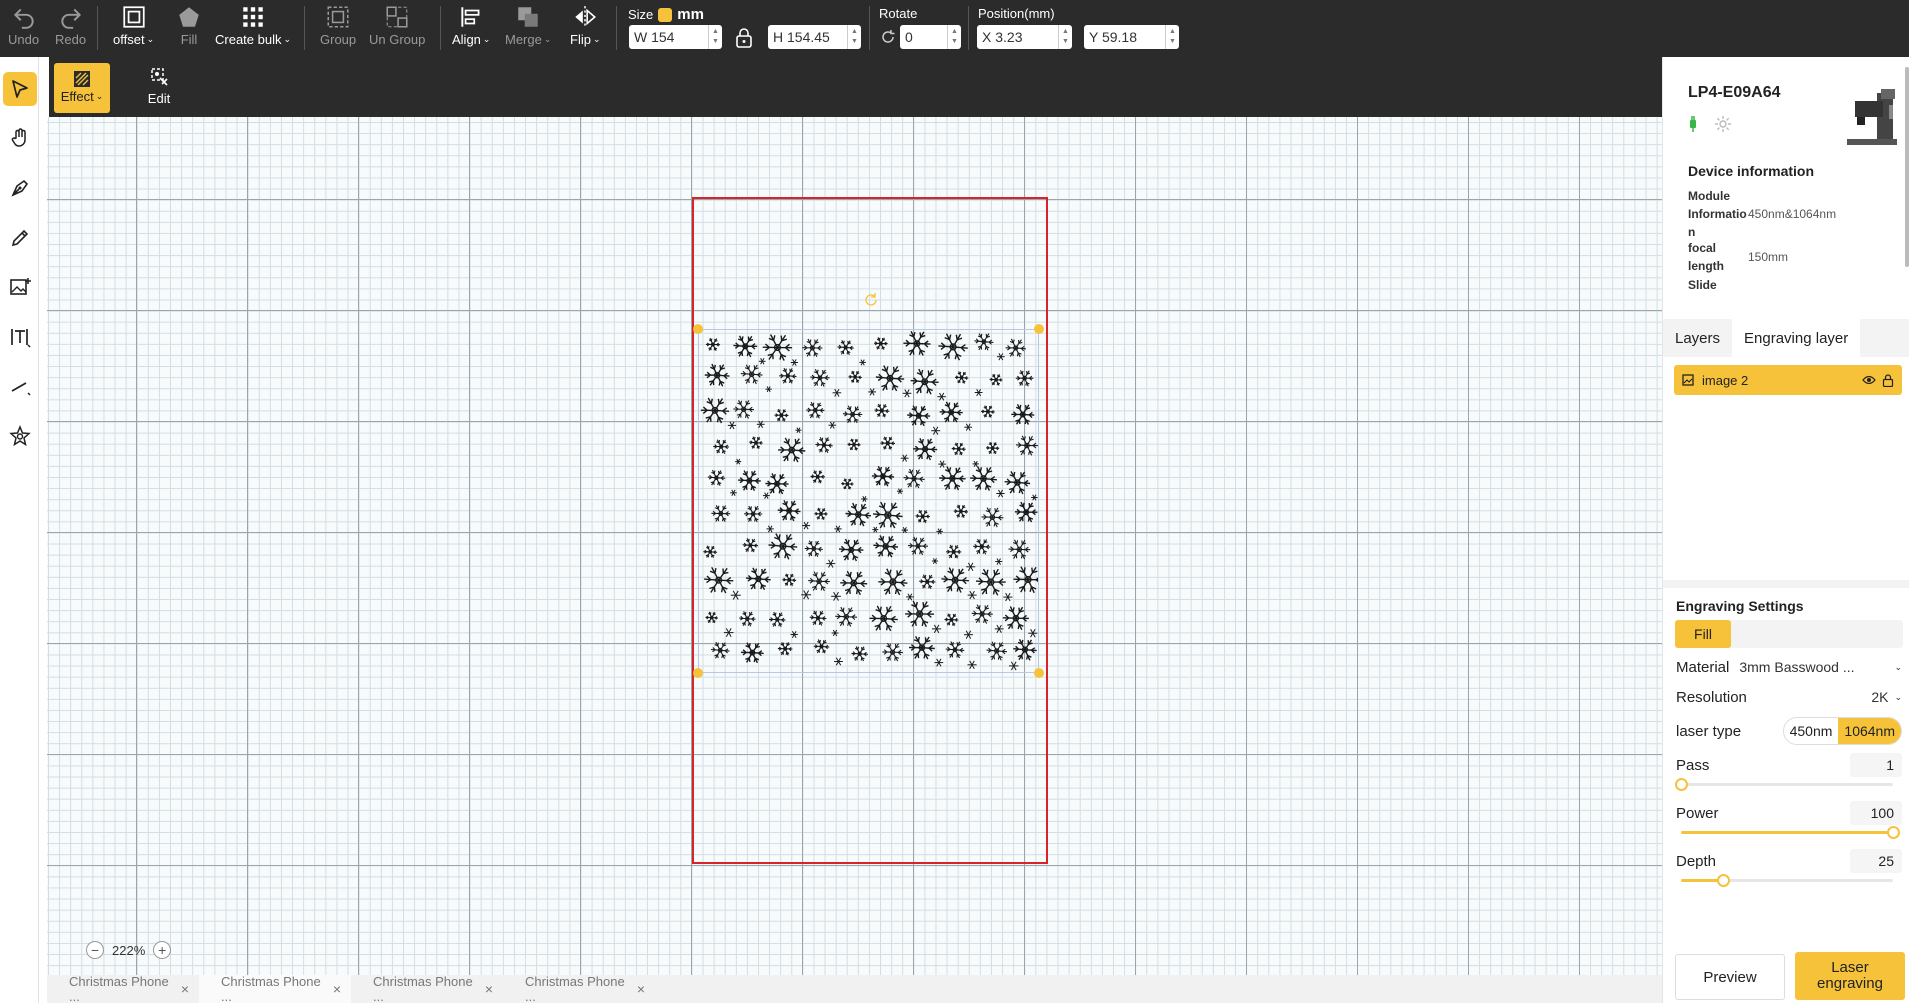  What do you see at coordinates (909, 37) in the screenshot?
I see `rotate-value: 0` at bounding box center [909, 37].